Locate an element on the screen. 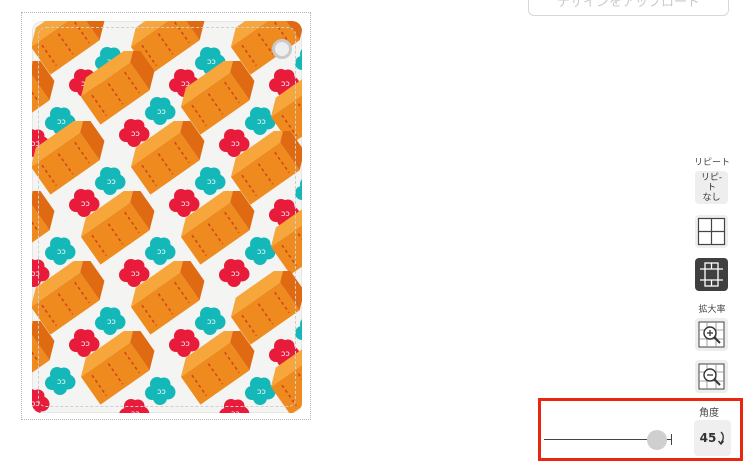 The image size is (746, 470). repeat-title: リピート is located at coordinates (711, 163).